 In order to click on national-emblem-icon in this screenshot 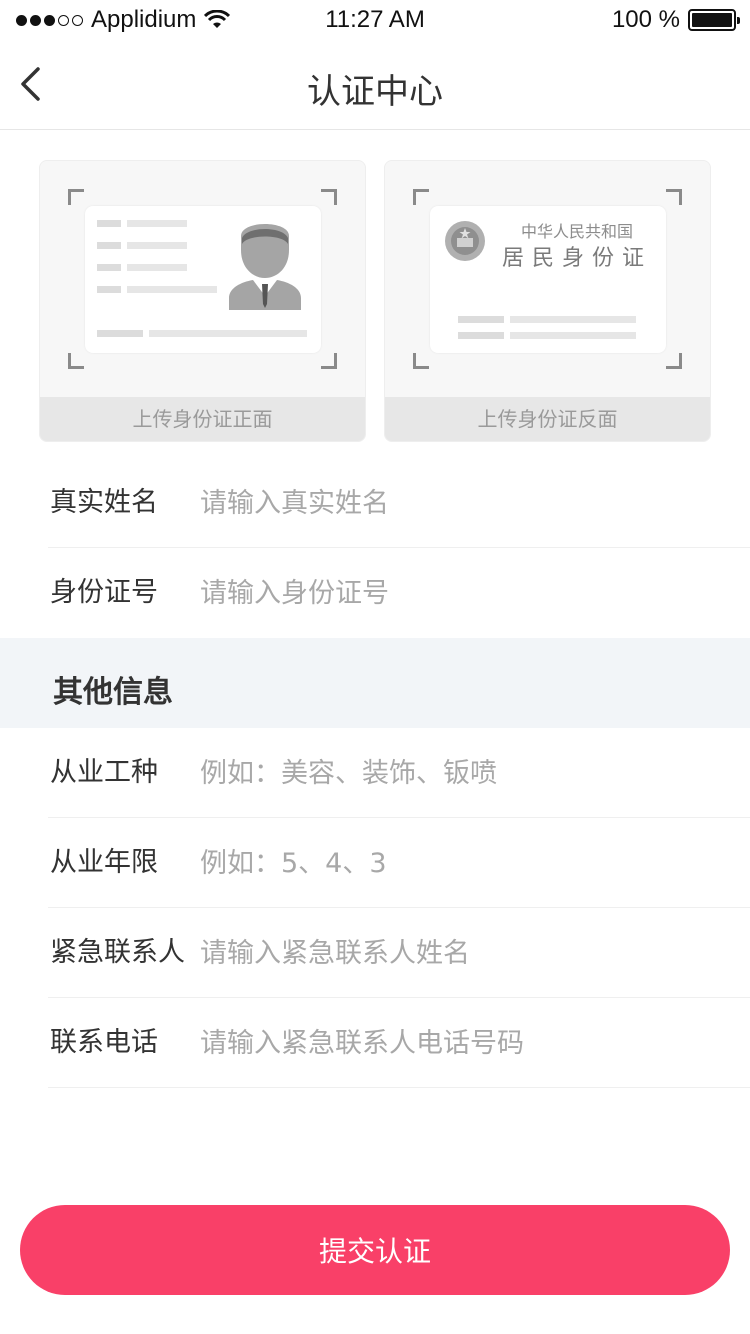, I will do `click(465, 241)`.